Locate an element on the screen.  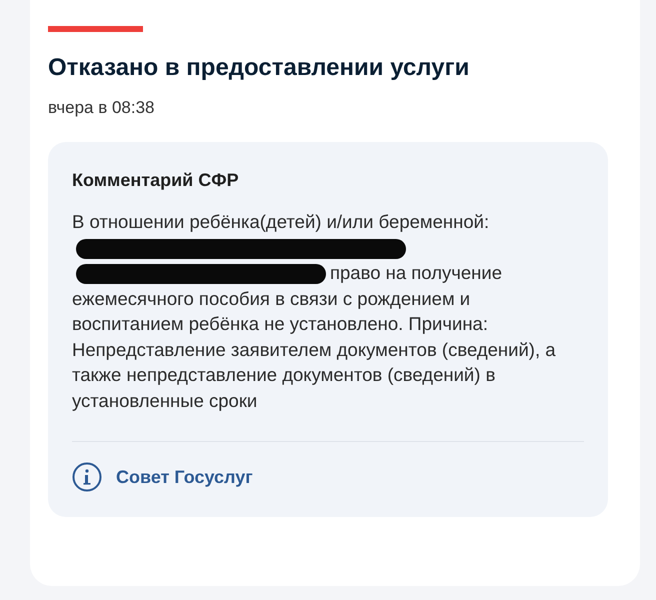
status-title: Отказано в предоставлении услуги is located at coordinates (259, 68).